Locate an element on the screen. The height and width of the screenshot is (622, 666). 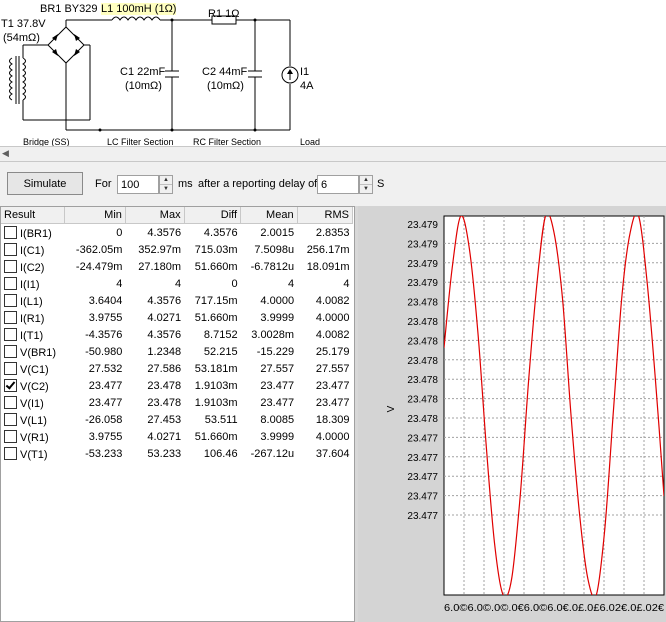
result-value-cell: 18.091m is located at coordinates (328, 266).